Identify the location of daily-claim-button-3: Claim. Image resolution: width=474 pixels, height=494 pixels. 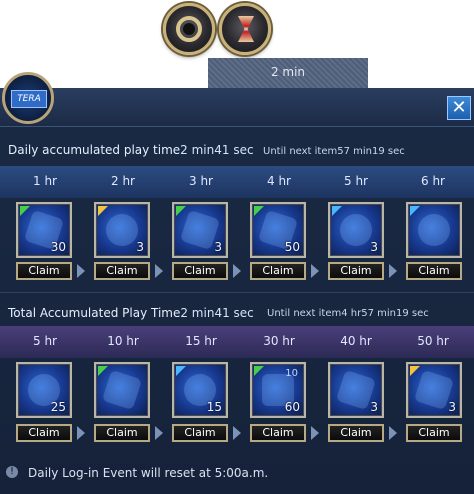
(200, 271).